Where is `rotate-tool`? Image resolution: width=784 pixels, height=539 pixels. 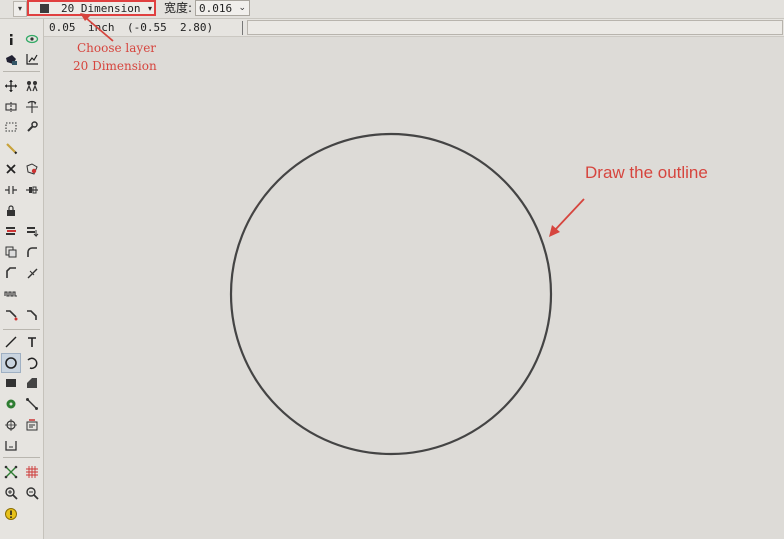
rotate-tool is located at coordinates (32, 107).